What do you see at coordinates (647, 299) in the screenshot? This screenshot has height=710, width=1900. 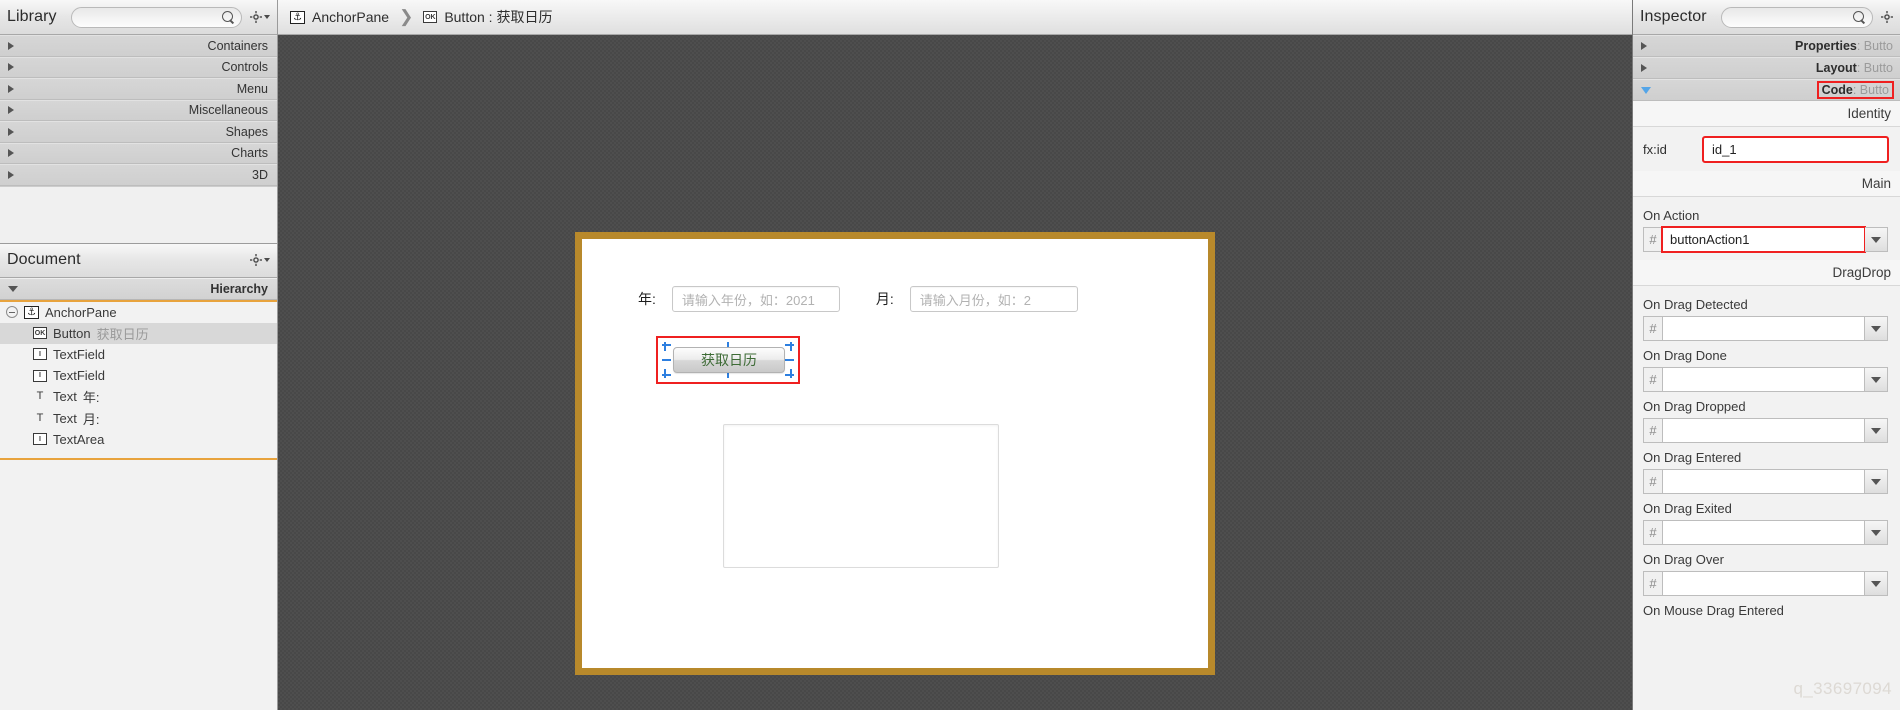 I see `year-label: 年:` at bounding box center [647, 299].